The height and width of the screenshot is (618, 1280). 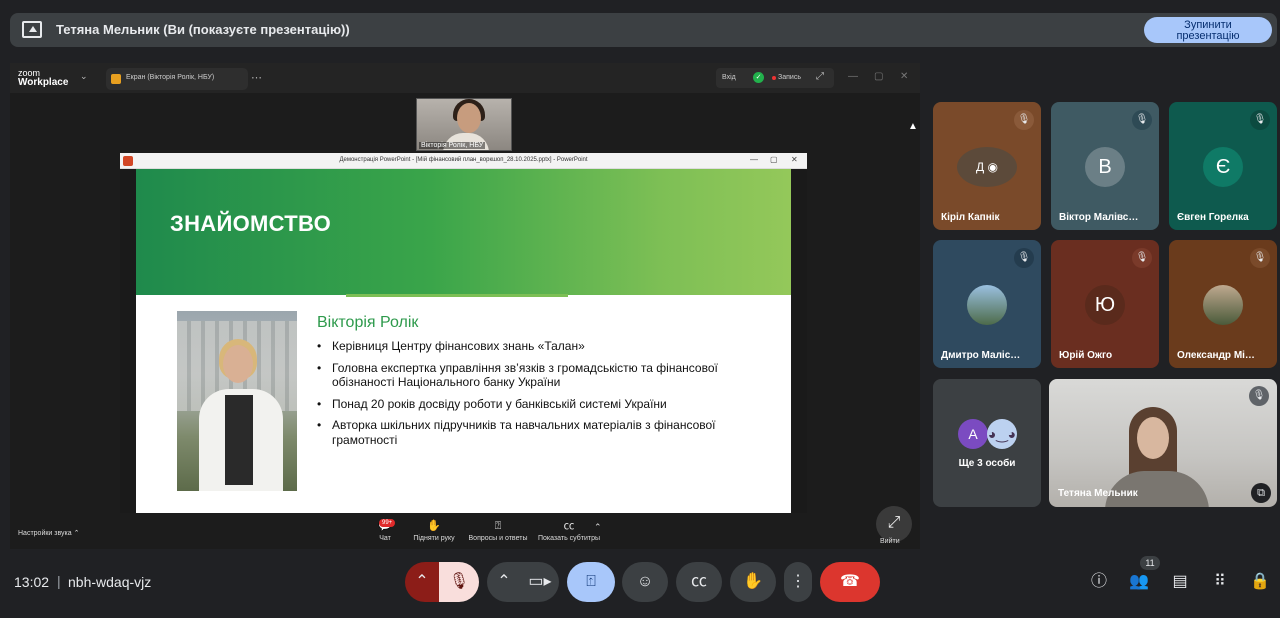 I want to click on host-controls-icon: 🔒, so click(x=1260, y=582).